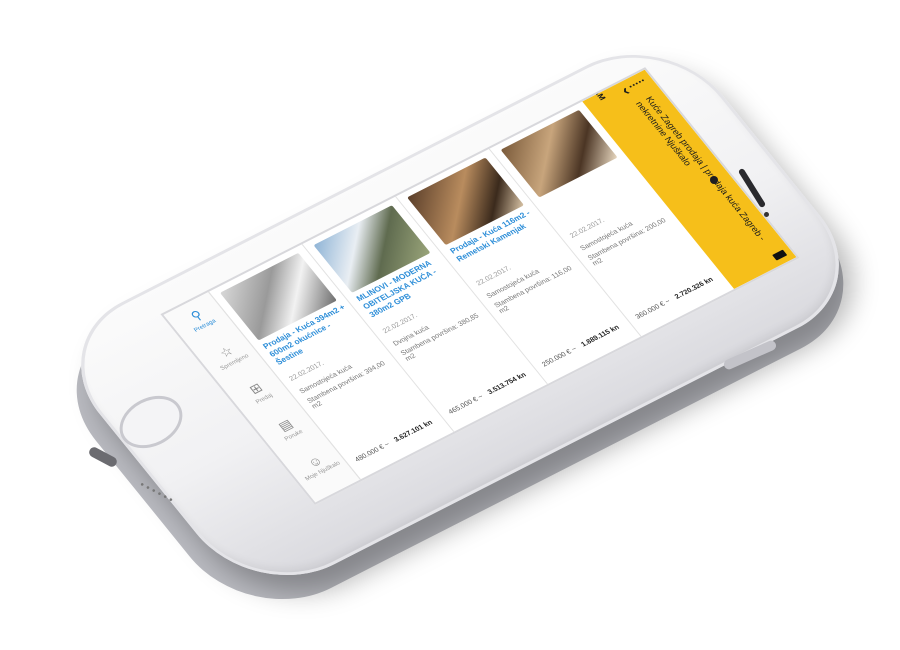 The height and width of the screenshot is (650, 900). Describe the element at coordinates (780, 255) in the screenshot. I see `battery-icon` at that location.